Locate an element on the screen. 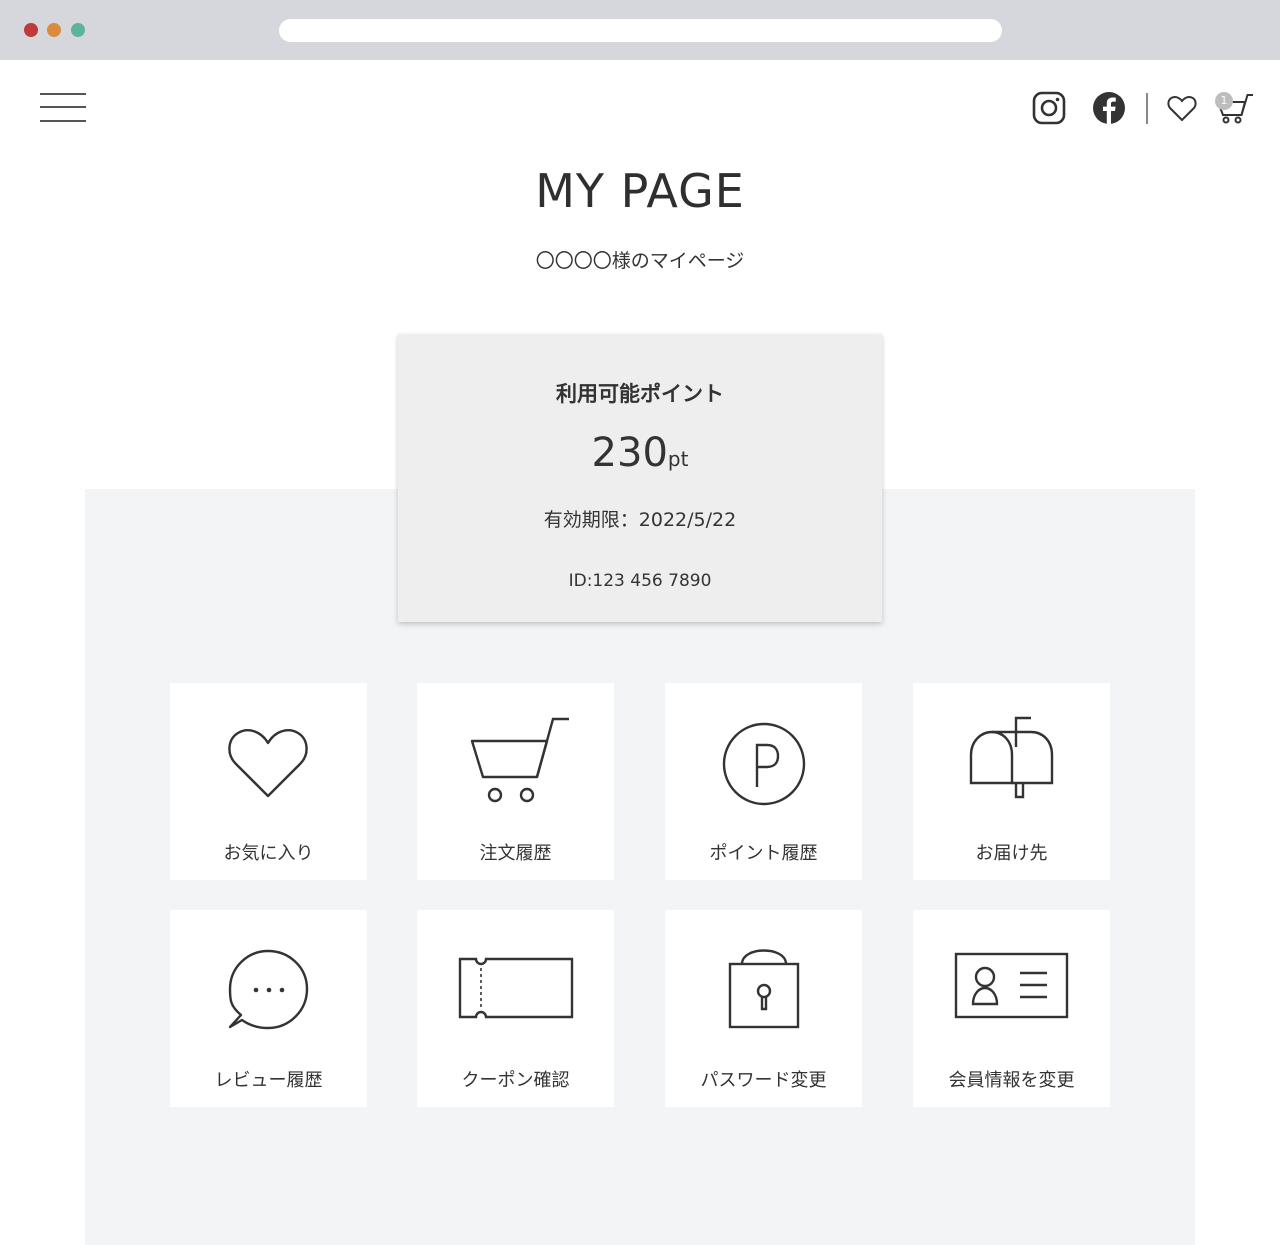 The image size is (1280, 1245). points-unit: pt is located at coordinates (678, 459).